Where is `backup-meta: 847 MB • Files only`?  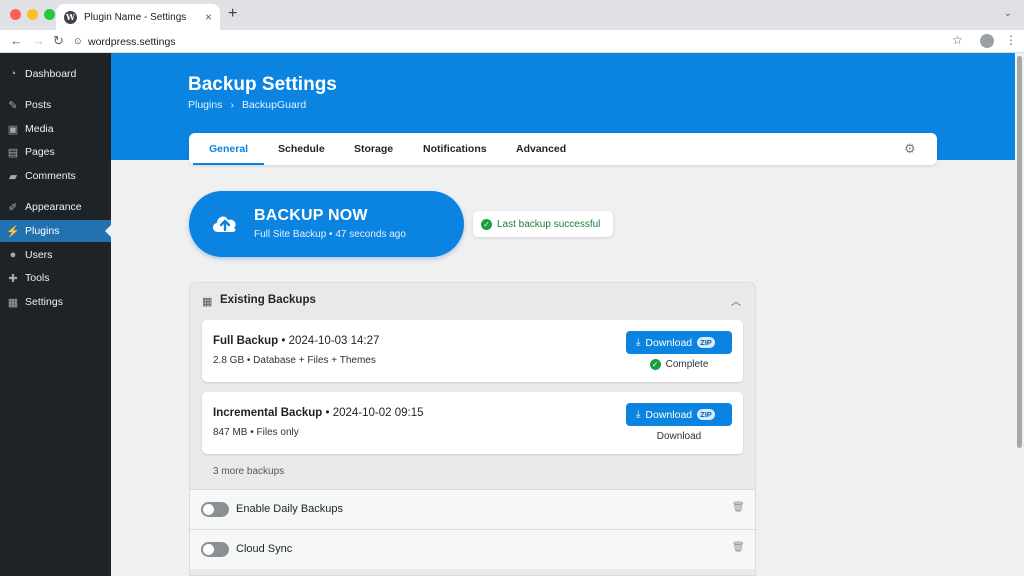
backup-meta: 847 MB • Files only is located at coordinates (256, 432).